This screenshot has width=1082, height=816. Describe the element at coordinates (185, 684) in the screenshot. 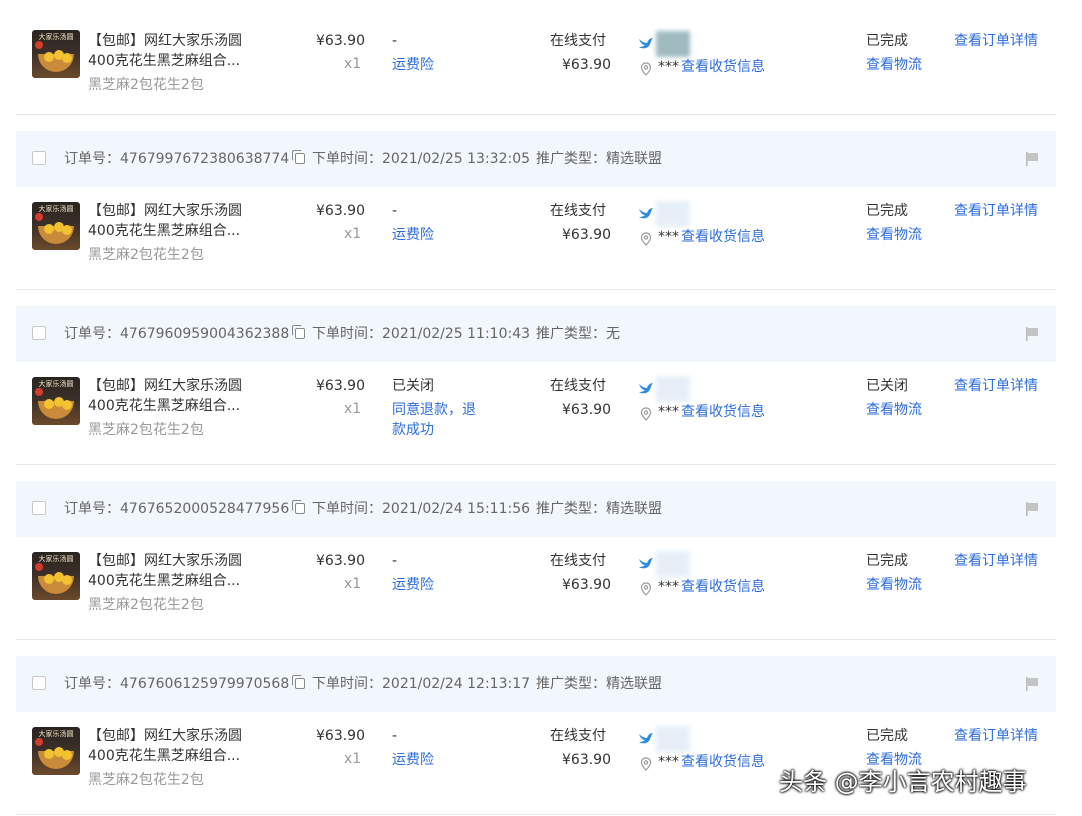

I see `order-number: 订单号：4767606125979970568` at that location.